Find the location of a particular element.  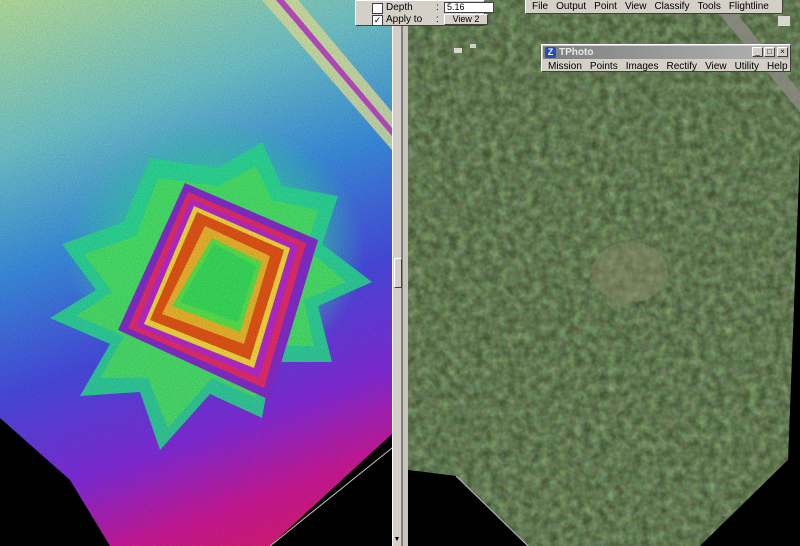

menu-tools: Tools is located at coordinates (708, 6).